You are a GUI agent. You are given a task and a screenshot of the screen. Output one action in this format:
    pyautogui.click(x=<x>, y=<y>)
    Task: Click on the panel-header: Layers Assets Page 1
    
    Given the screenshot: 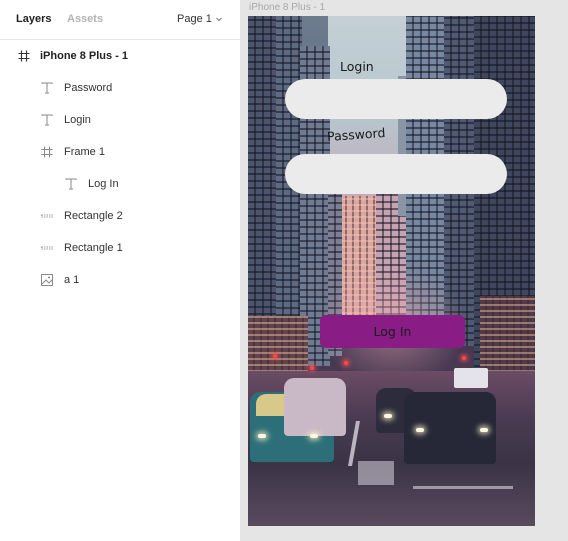 What is the action you would take?
    pyautogui.click(x=120, y=20)
    